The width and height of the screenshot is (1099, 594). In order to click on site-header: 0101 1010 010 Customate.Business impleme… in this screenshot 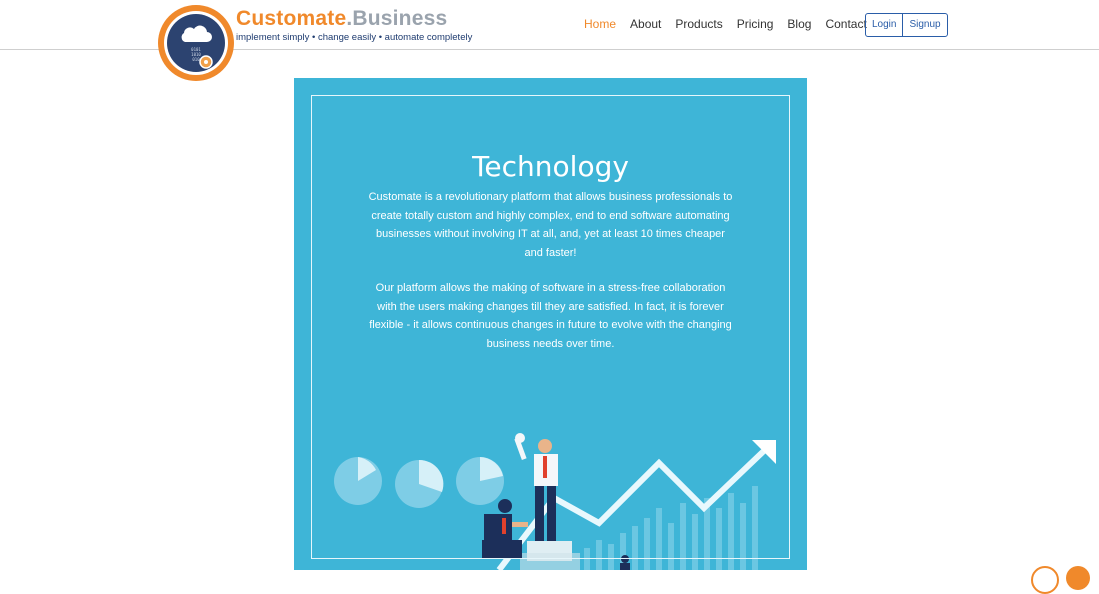, I will do `click(549, 40)`.